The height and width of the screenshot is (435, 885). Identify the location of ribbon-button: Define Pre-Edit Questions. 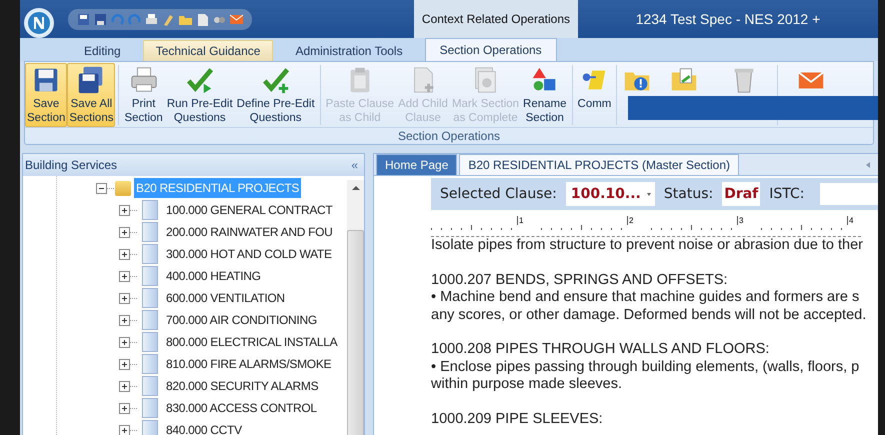
(275, 95).